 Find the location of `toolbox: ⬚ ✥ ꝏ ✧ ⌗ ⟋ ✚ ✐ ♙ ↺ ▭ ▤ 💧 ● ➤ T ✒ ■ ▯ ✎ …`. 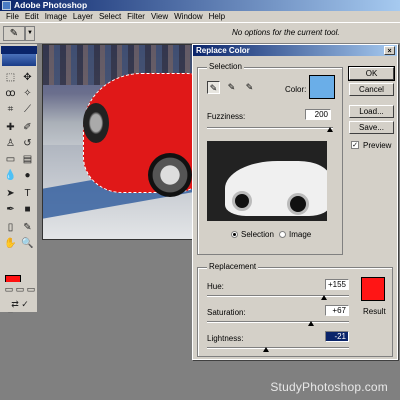

toolbox: ⬚ ✥ ꝏ ✧ ⌗ ⟋ ✚ ✐ ♙ ↺ ▭ ▤ 💧 ● ➤ T ✒ ■ ▯ ✎ … is located at coordinates (19, 178).